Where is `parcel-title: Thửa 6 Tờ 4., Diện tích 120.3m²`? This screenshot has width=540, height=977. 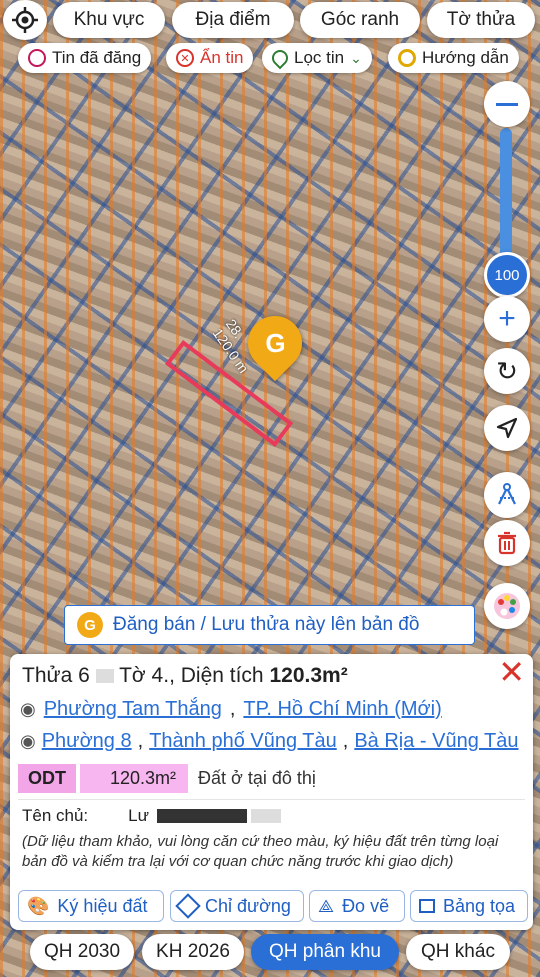 parcel-title: Thửa 6 Tờ 4., Diện tích 120.3m² is located at coordinates (185, 675).